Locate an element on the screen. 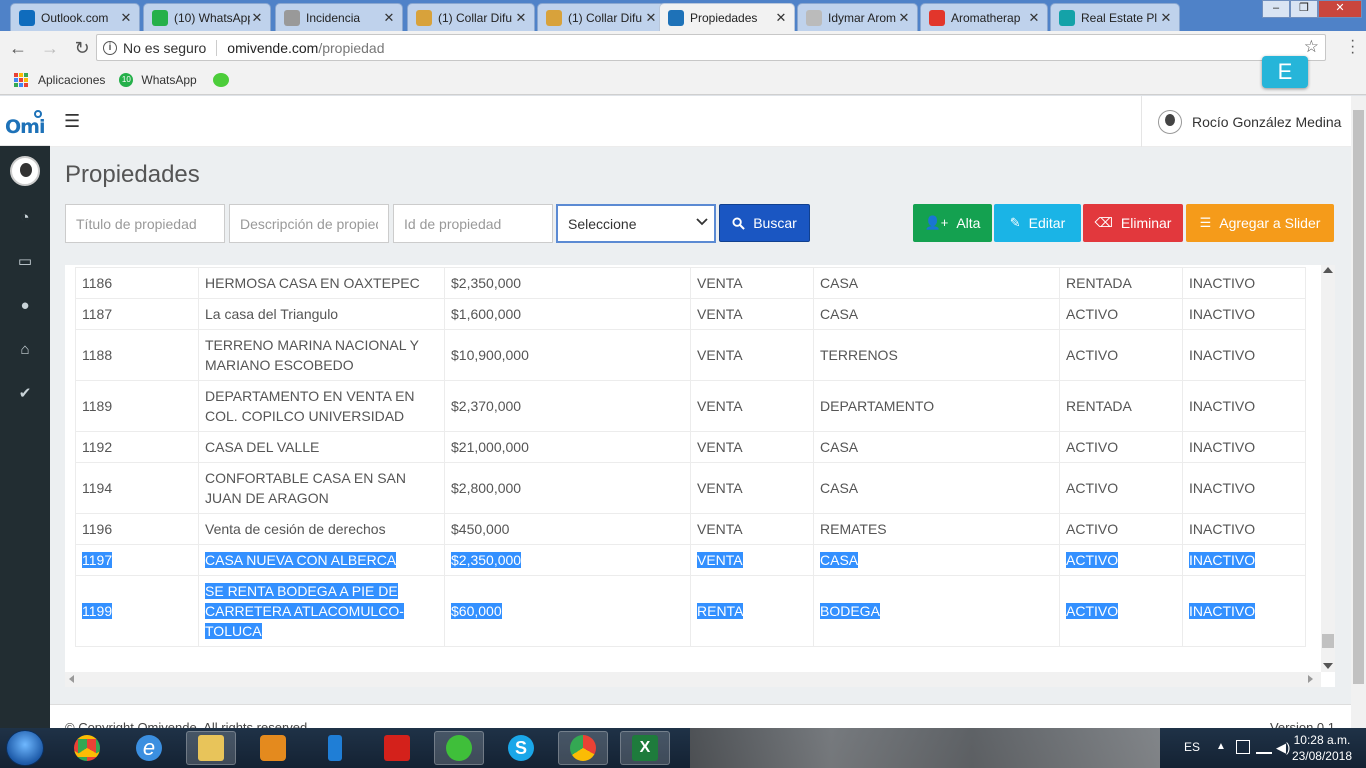  logo-text: Omi is located at coordinates (25, 127).